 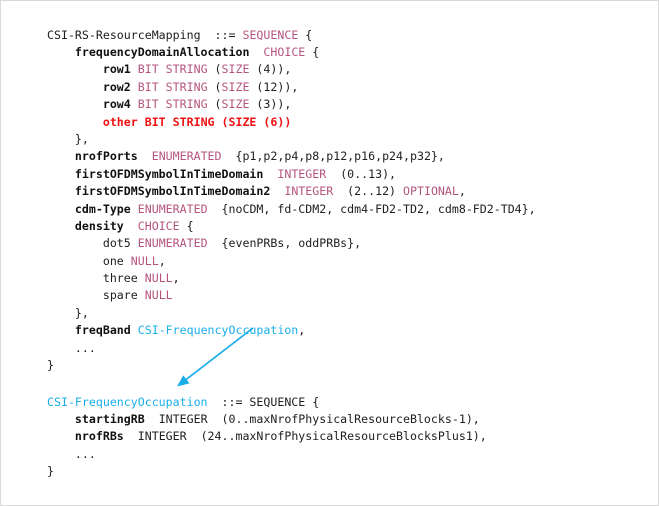 What do you see at coordinates (270, 69) in the screenshot?
I see `code-token: (4)),` at bounding box center [270, 69].